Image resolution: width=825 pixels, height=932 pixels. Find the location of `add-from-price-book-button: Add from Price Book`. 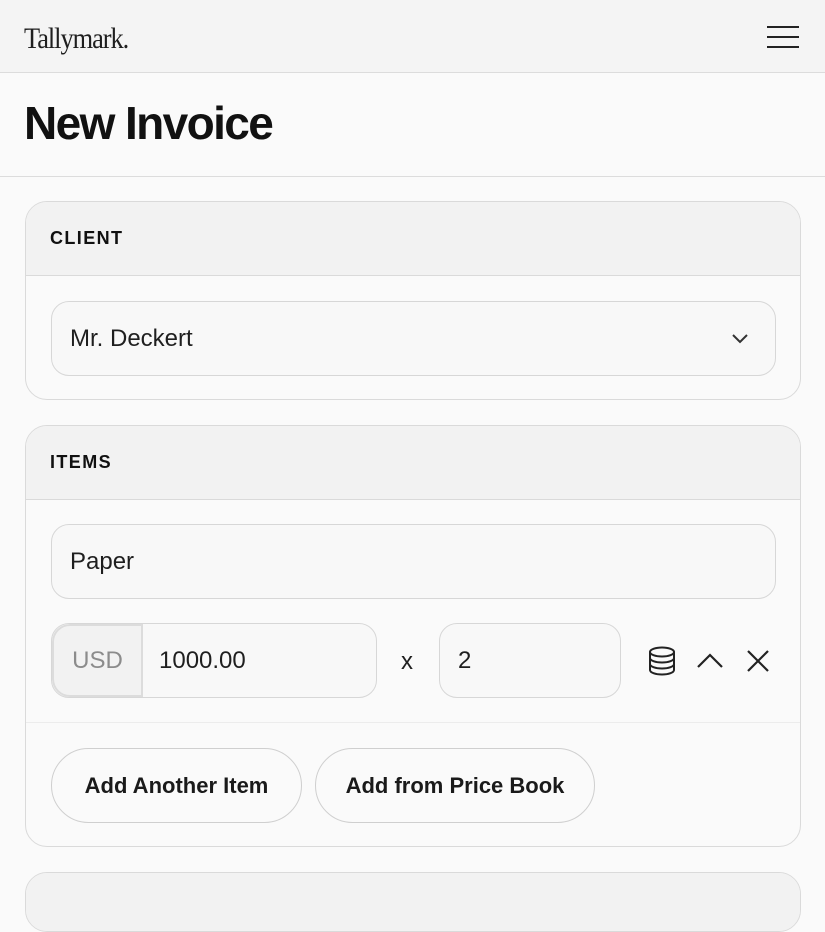

add-from-price-book-button: Add from Price Book is located at coordinates (455, 785).